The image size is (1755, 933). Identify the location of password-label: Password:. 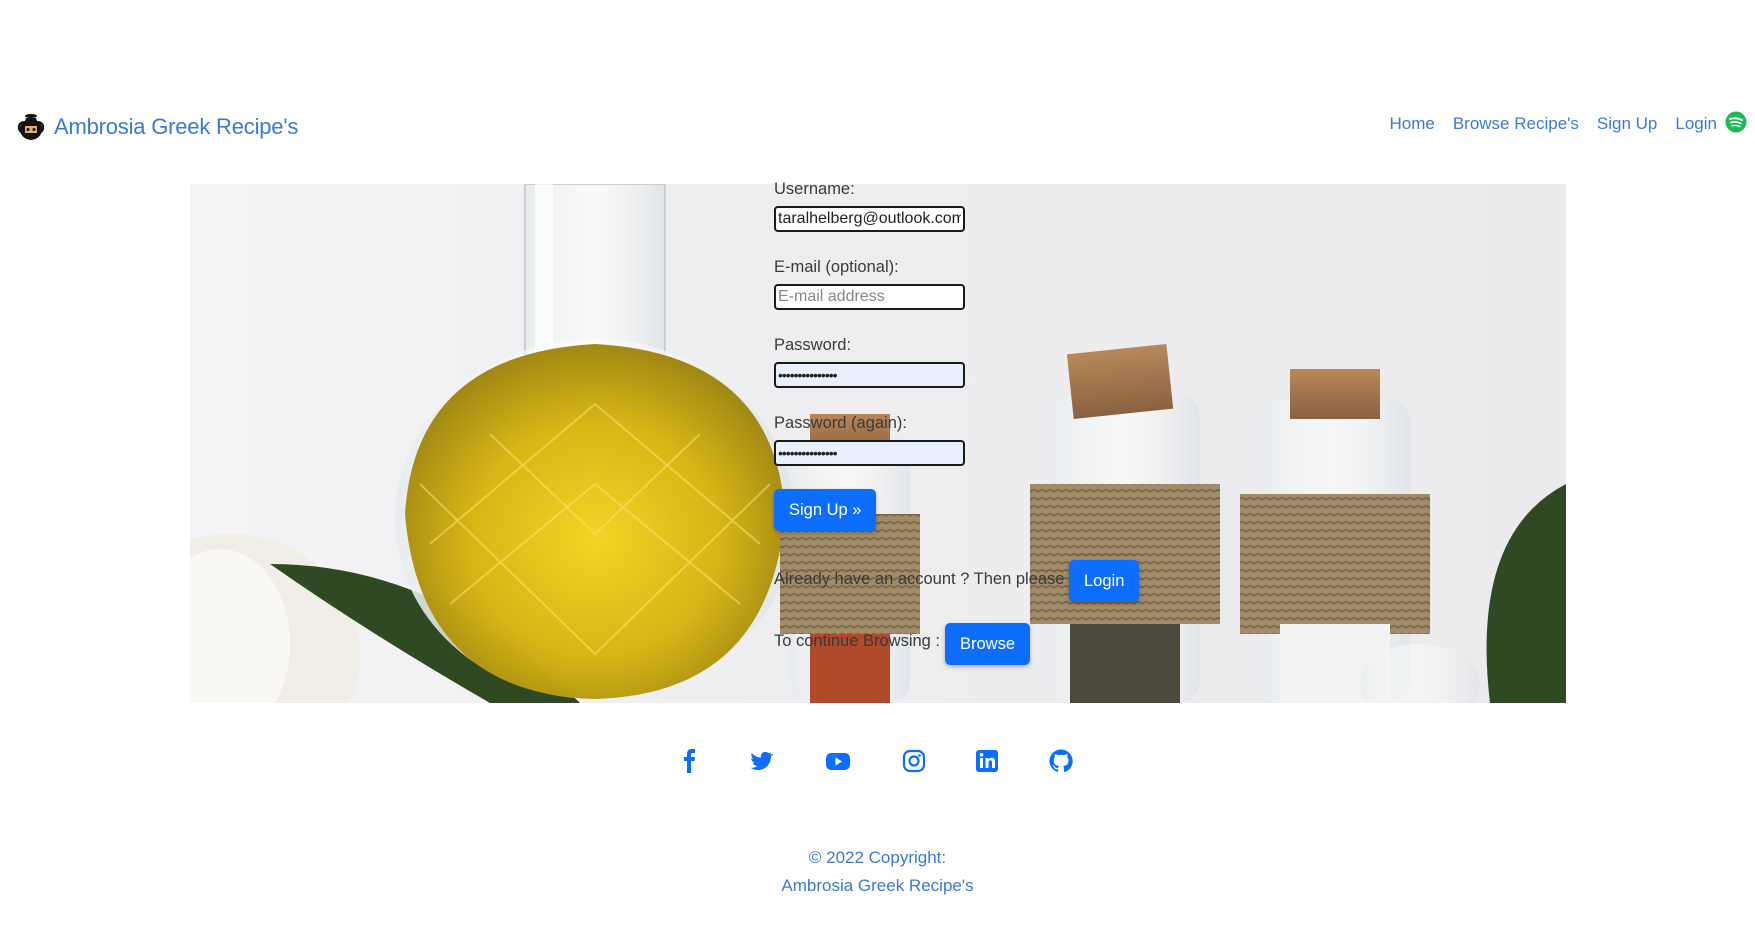
(813, 345).